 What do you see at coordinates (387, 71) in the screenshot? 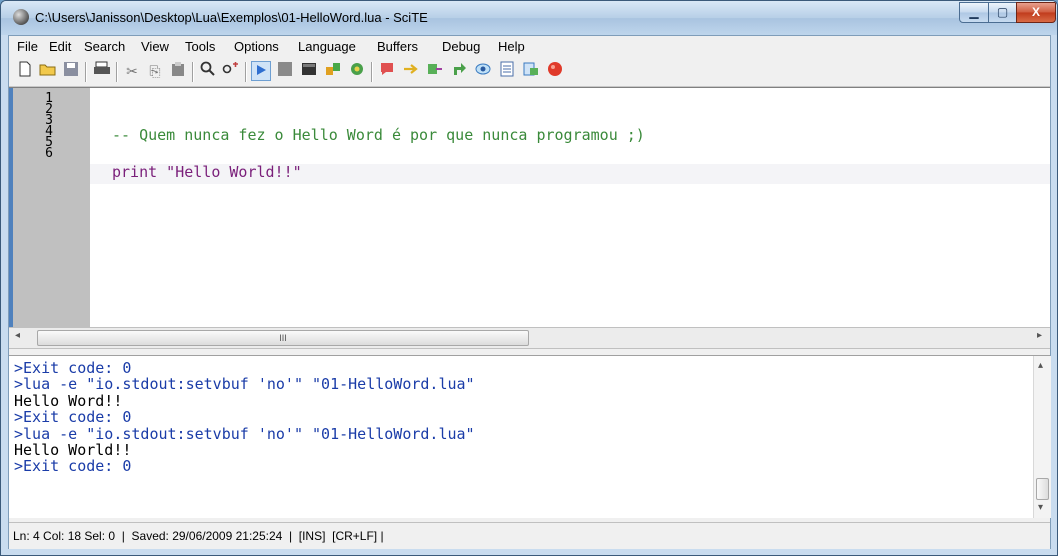
I see `bookmark-icon` at bounding box center [387, 71].